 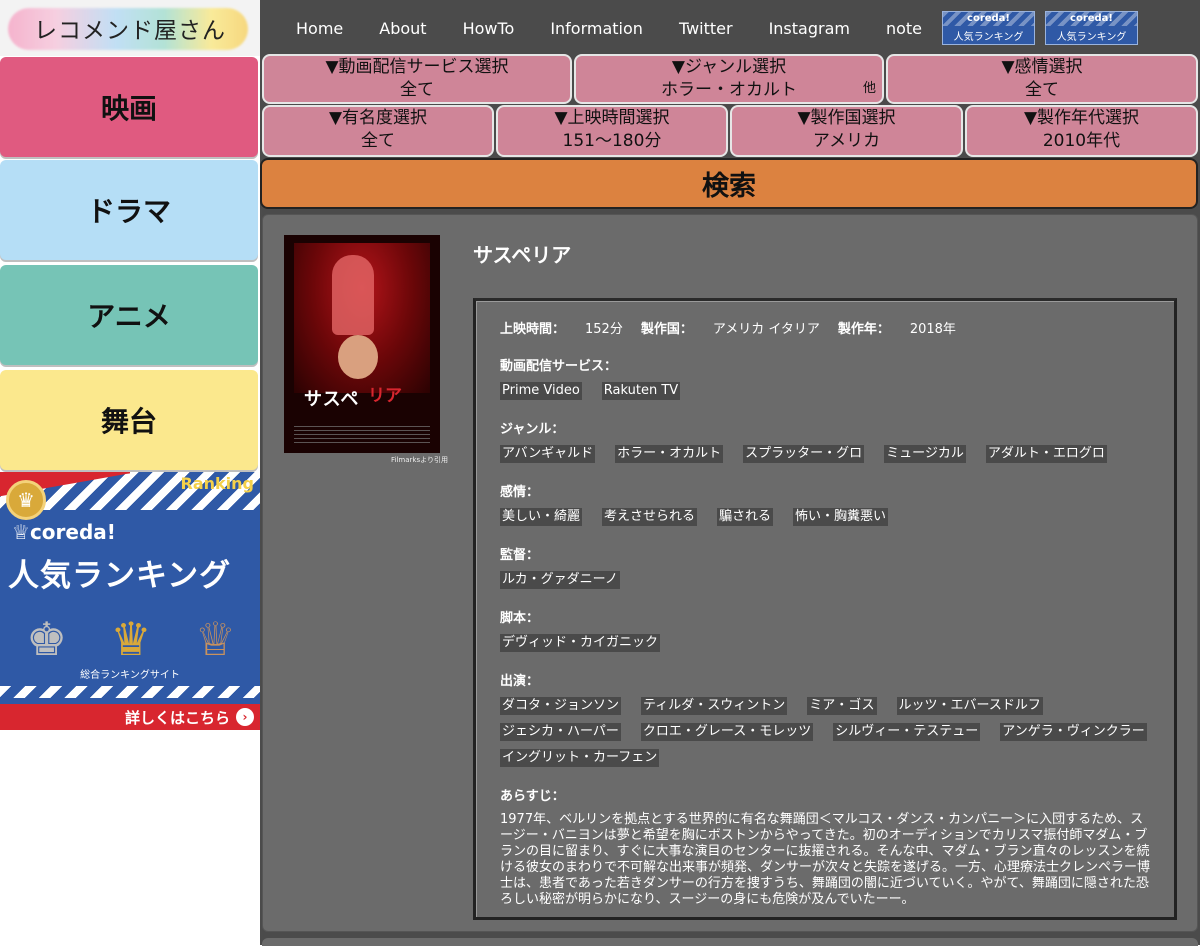 What do you see at coordinates (1081, 141) in the screenshot?
I see `filter-era-value: 2010年代` at bounding box center [1081, 141].